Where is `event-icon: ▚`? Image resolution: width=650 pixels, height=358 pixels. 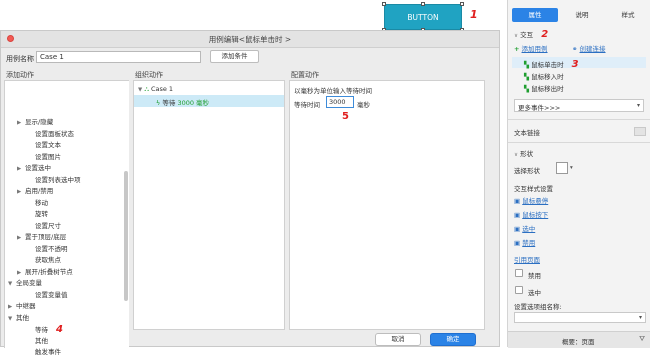
event-icon: ▚ is located at coordinates (526, 89).